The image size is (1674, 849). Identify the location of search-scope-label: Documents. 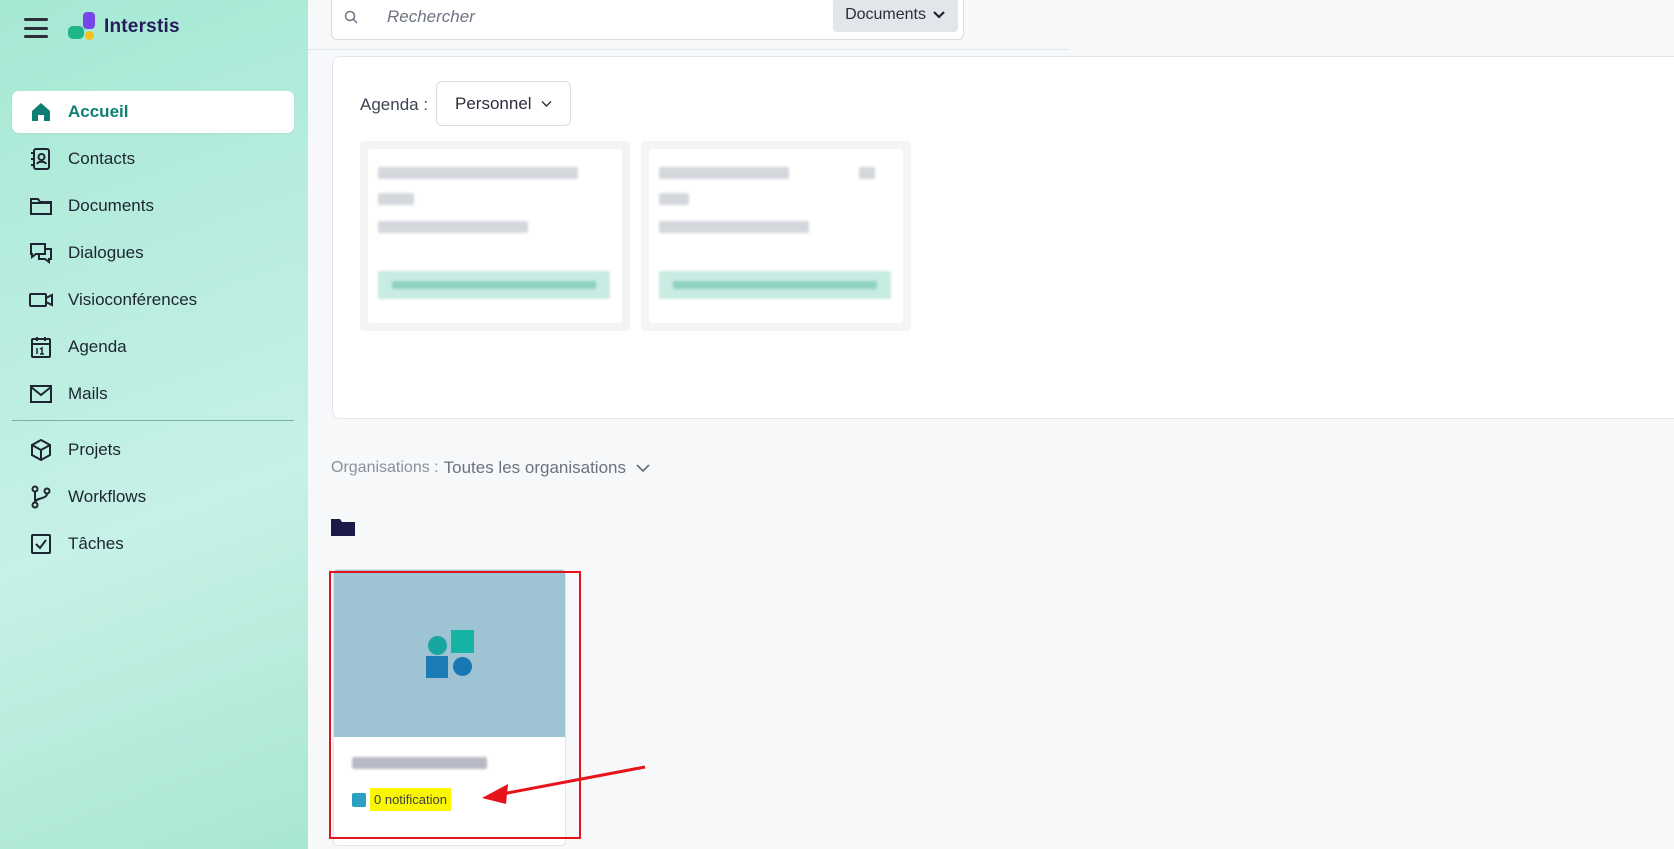
(885, 14).